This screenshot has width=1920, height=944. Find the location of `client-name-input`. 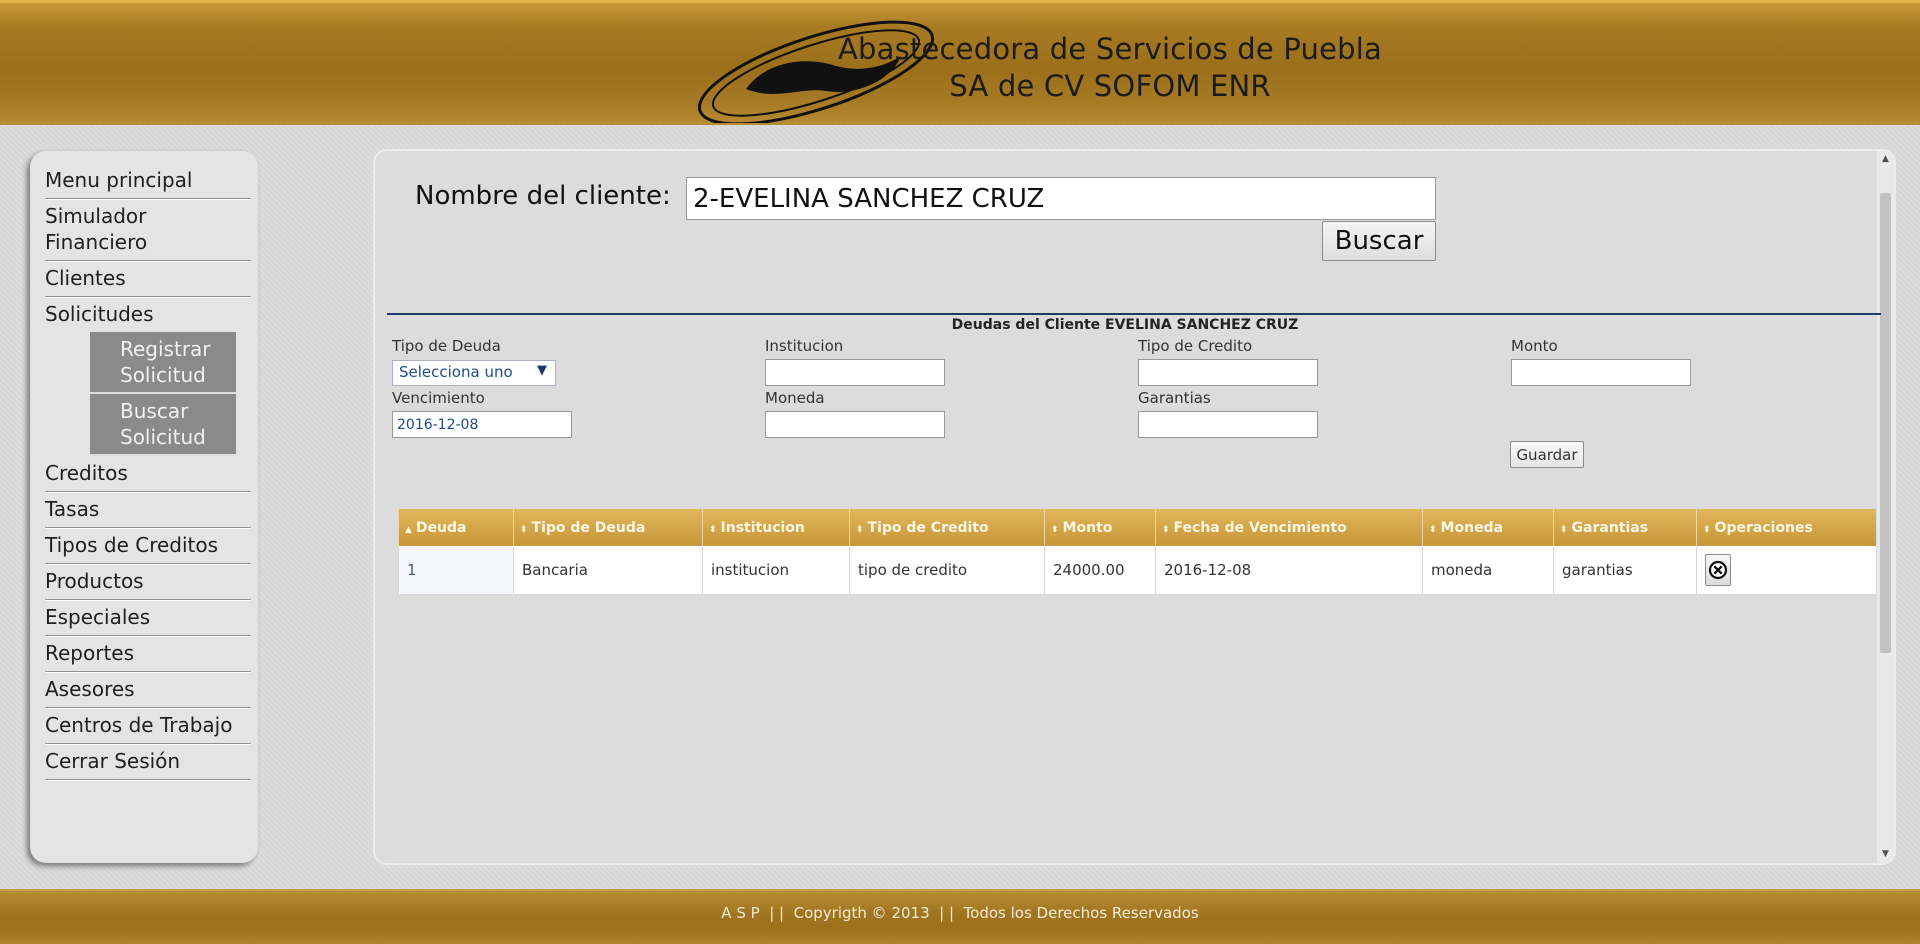

client-name-input is located at coordinates (1061, 198).